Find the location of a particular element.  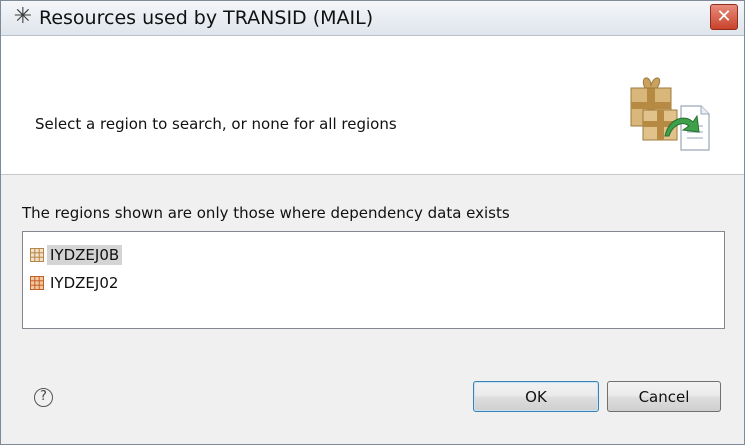

list-item: IYDZEJ02 is located at coordinates (75, 282).